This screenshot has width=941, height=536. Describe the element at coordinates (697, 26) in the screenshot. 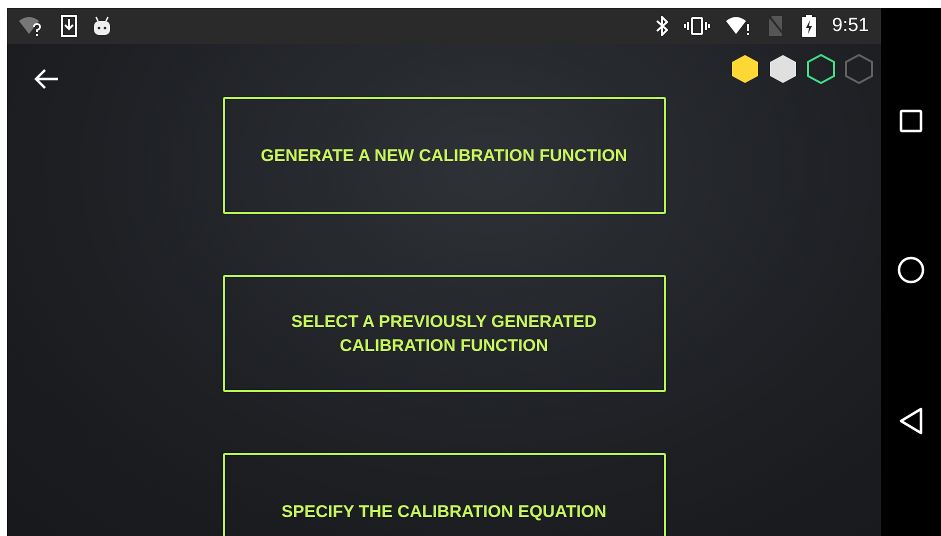

I see `vibrate-icon` at that location.